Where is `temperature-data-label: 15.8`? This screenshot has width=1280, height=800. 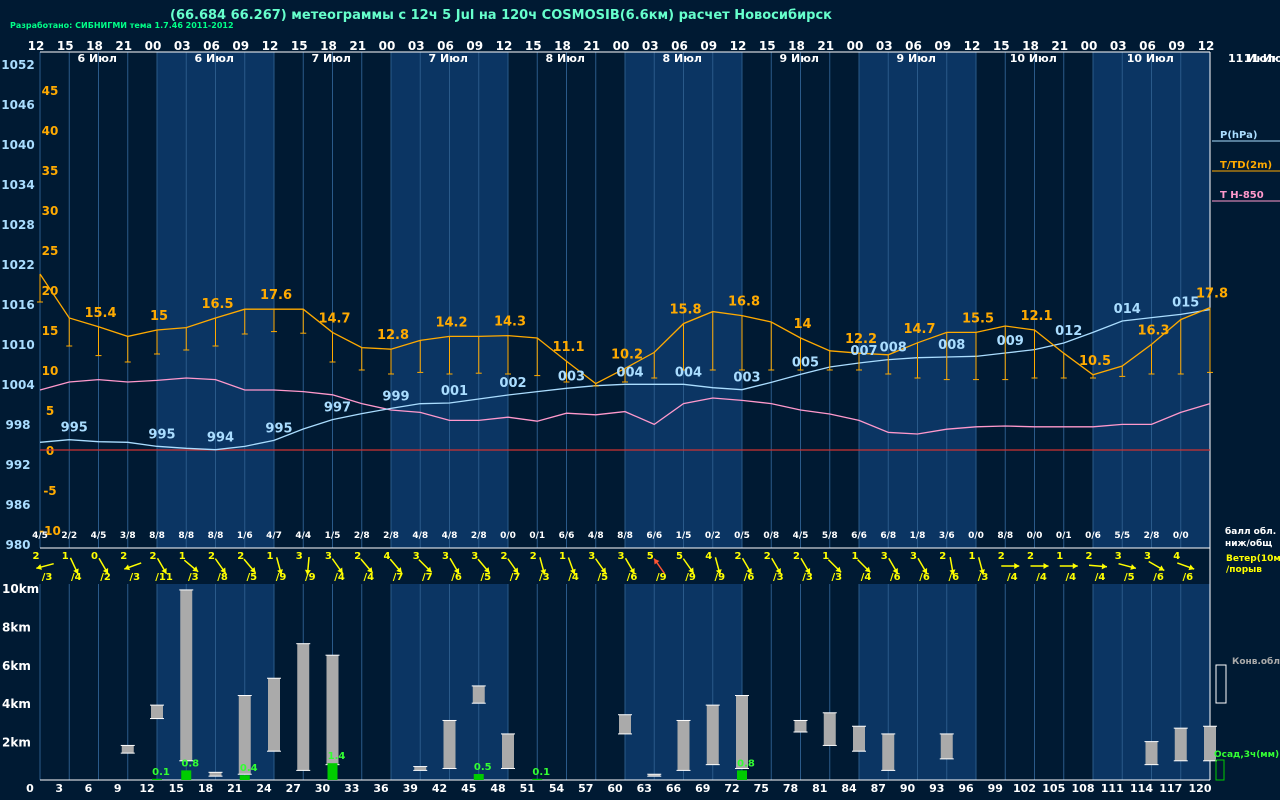 temperature-data-label: 15.8 is located at coordinates (685, 310).